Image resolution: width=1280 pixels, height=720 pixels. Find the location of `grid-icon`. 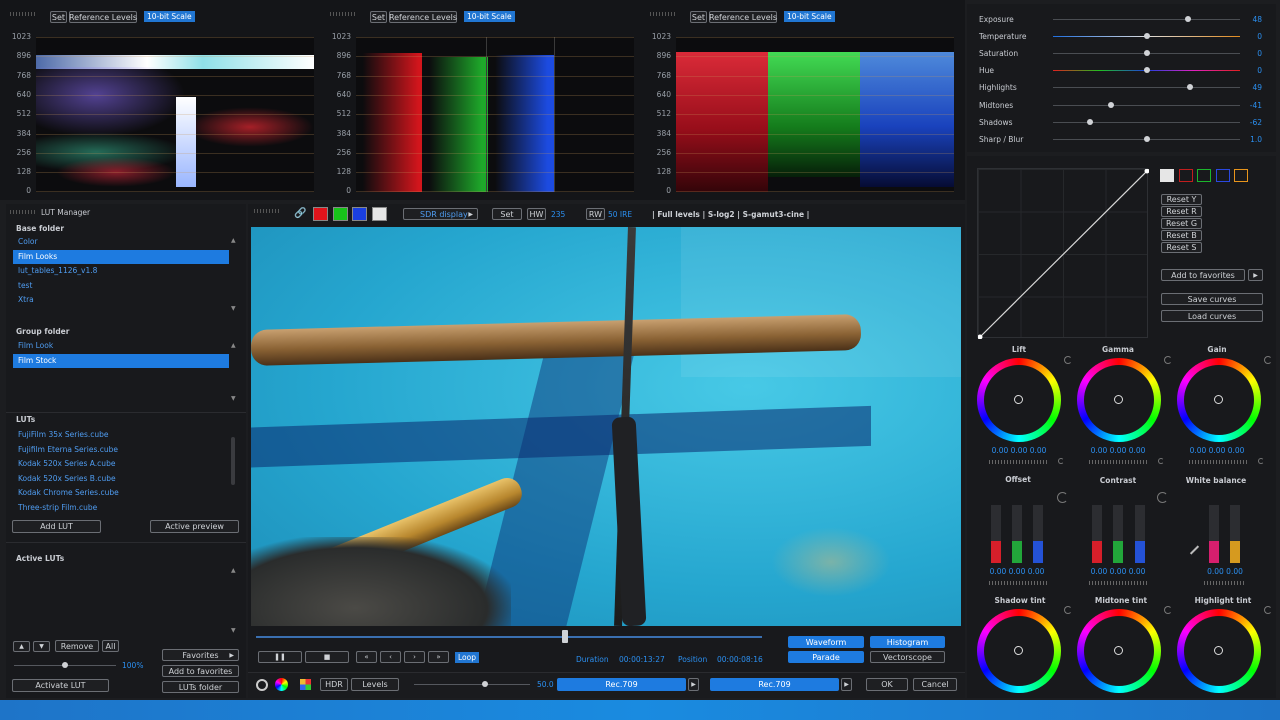

grid-icon is located at coordinates (305, 684).